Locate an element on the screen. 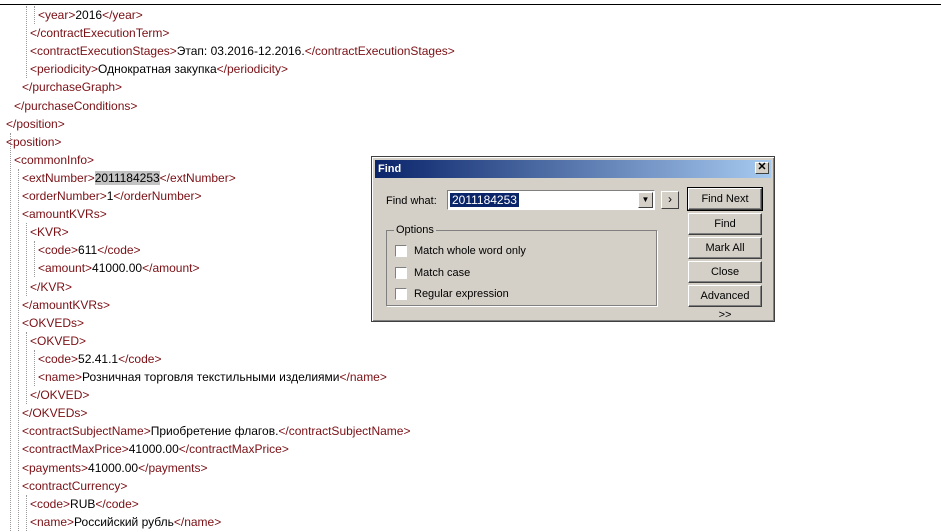 The height and width of the screenshot is (532, 941). xml-line: </contractExecutionTerm> is located at coordinates (99, 33).